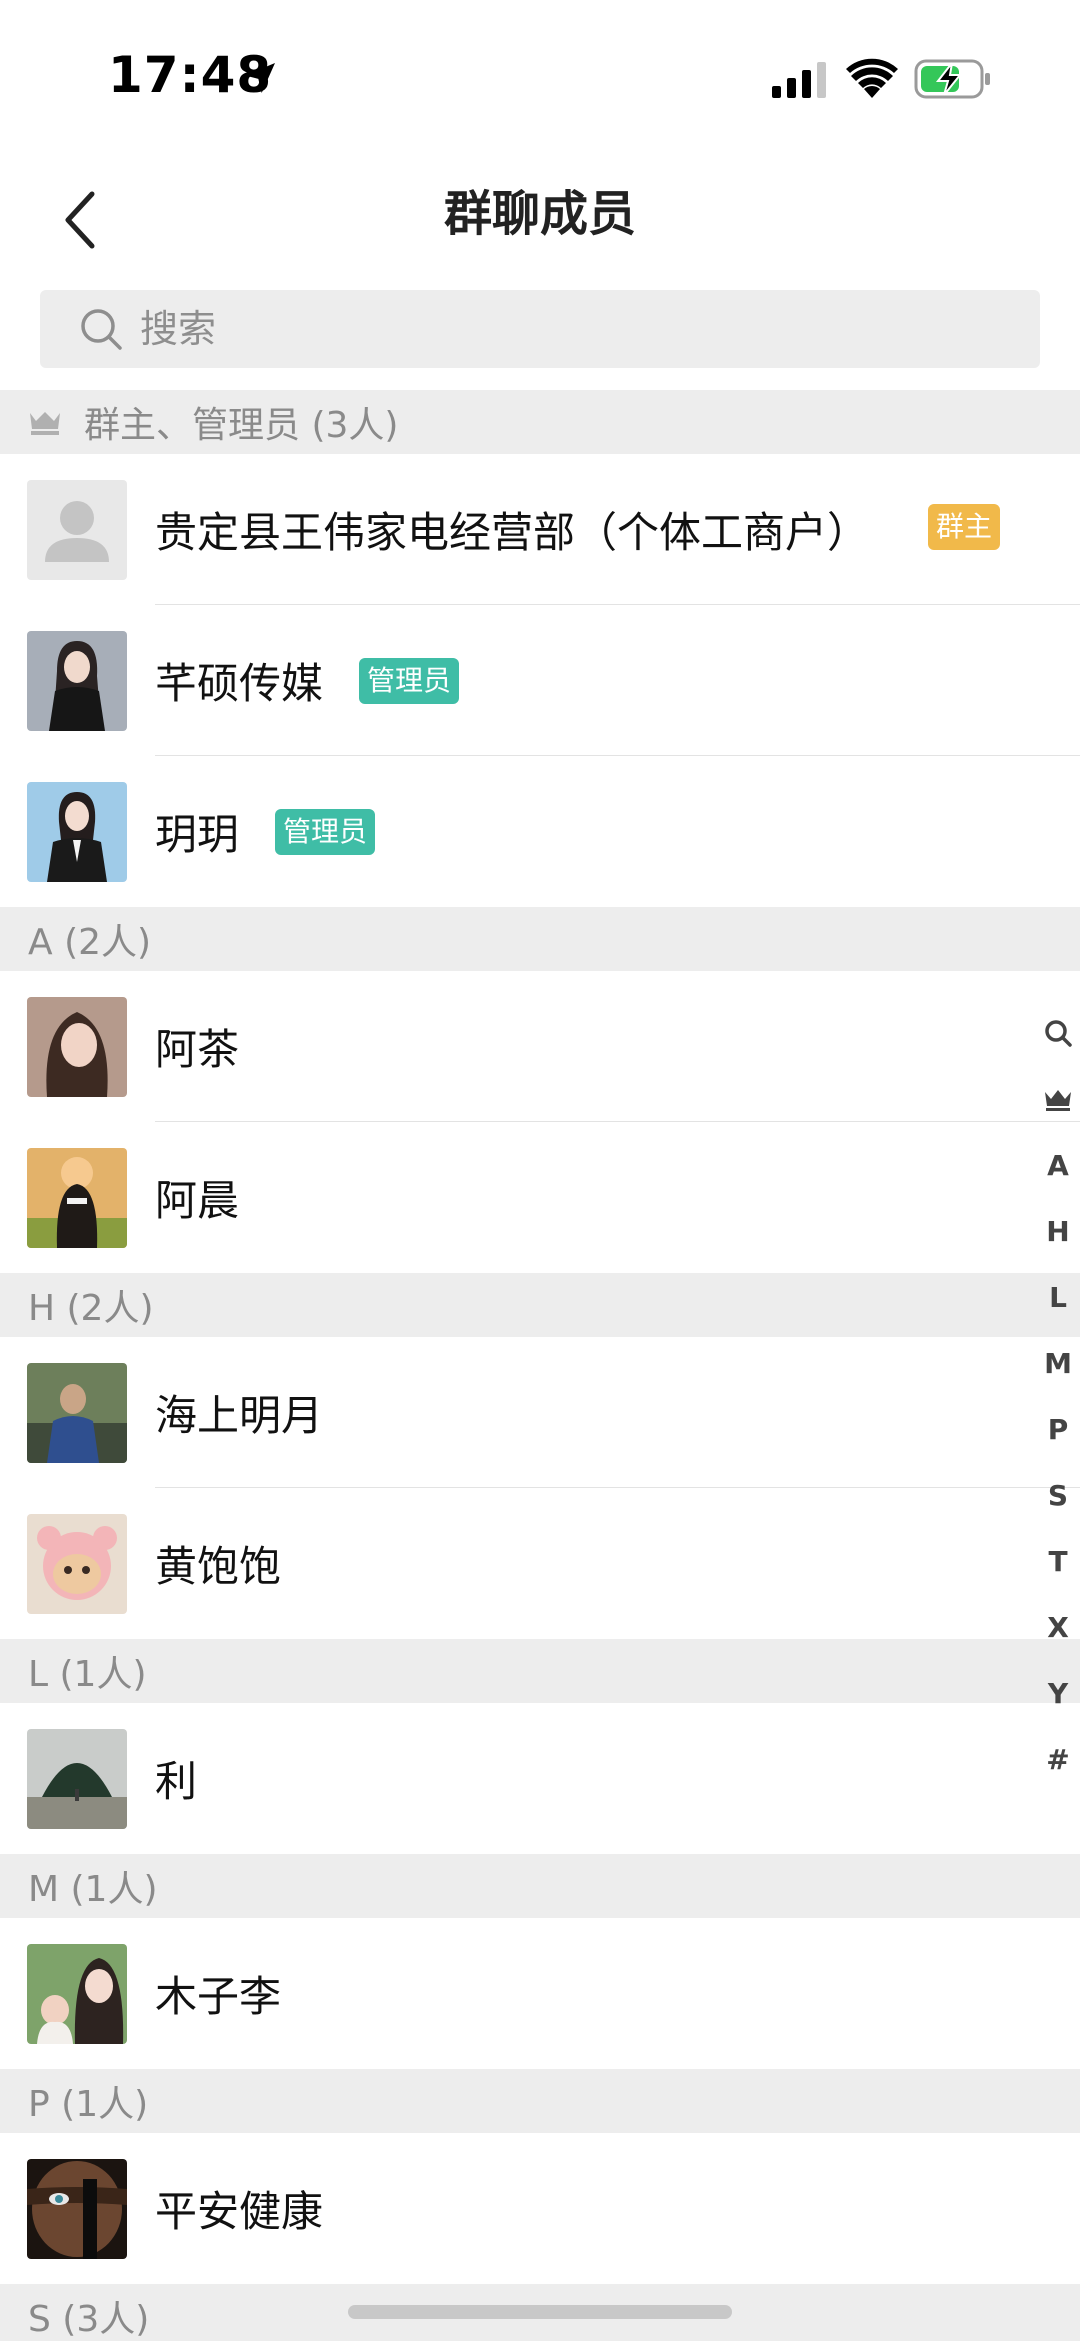  Describe the element at coordinates (540, 1197) in the screenshot. I see `member-row-a-2: 阿晨` at that location.